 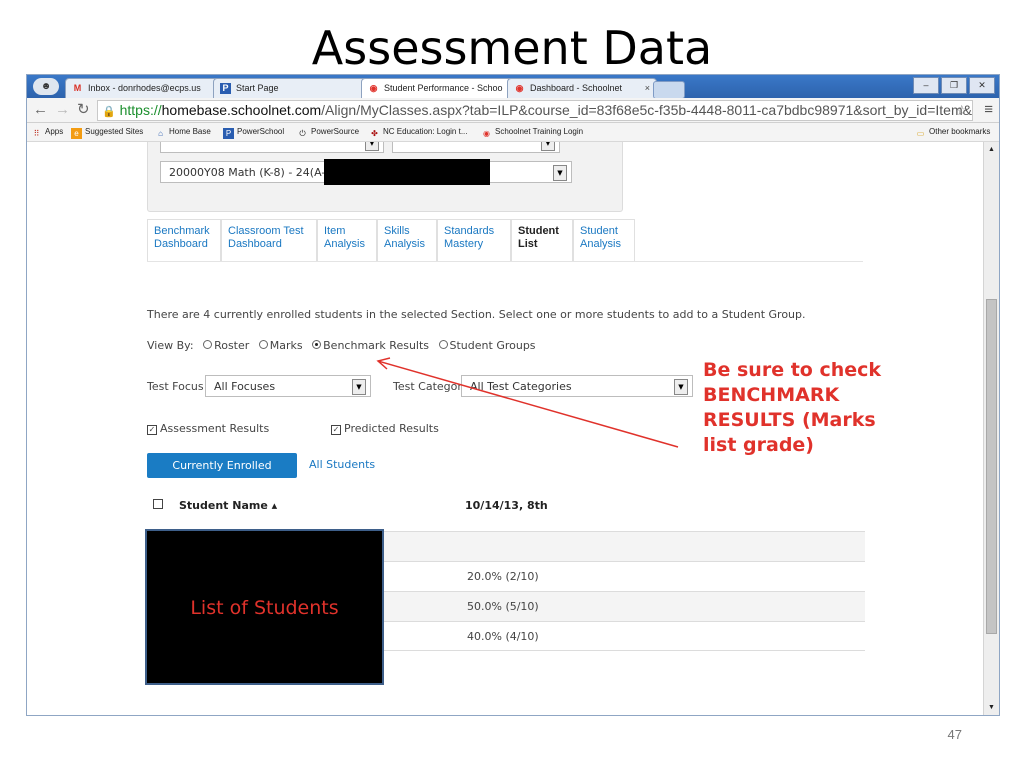 I want to click on browser-tab-dashboard: ◉ Dashboard - Schoolnet ×, so click(x=582, y=88).